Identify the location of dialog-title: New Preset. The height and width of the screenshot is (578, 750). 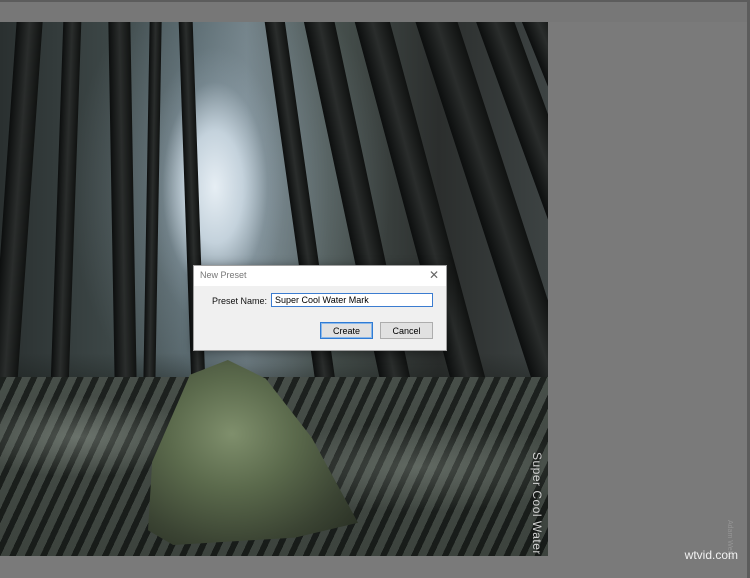
(223, 275).